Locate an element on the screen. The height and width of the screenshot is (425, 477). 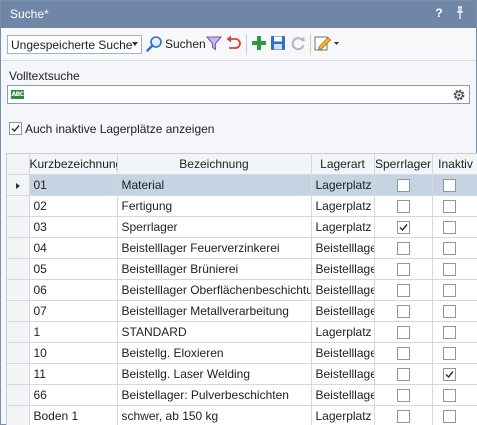
cell-bezeichnung: Beistellager: Pulverbeschichten is located at coordinates (214, 395).